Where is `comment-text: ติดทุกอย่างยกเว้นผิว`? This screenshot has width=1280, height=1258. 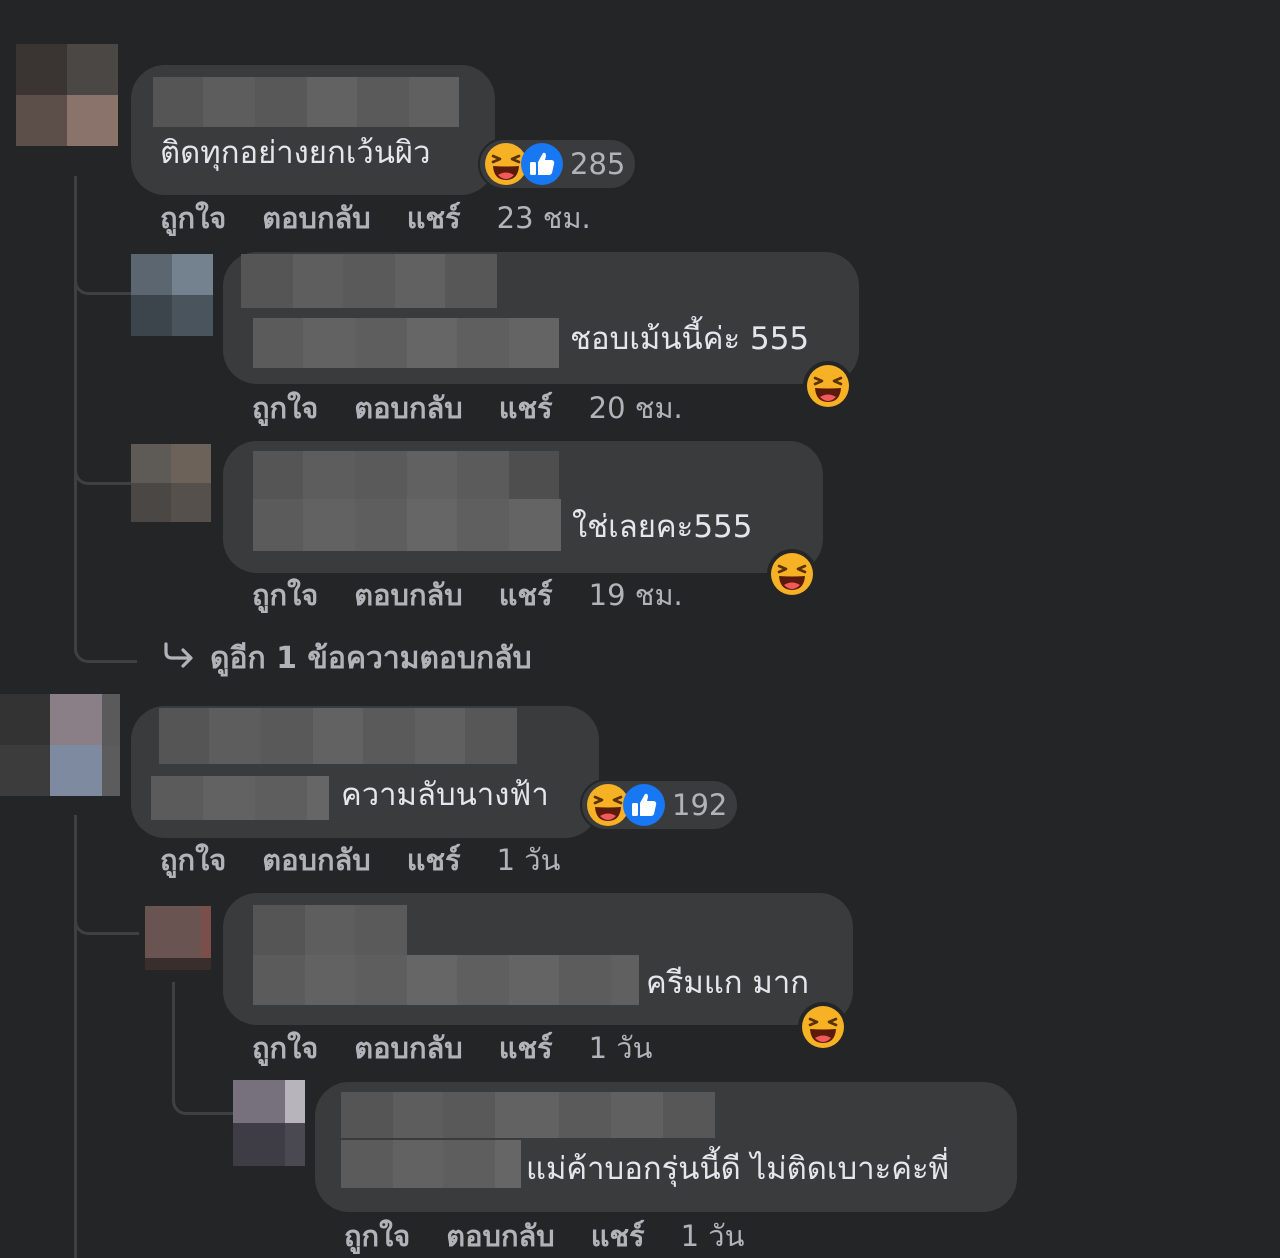 comment-text: ติดทุกอย่างยกเว้นผิว is located at coordinates (295, 153).